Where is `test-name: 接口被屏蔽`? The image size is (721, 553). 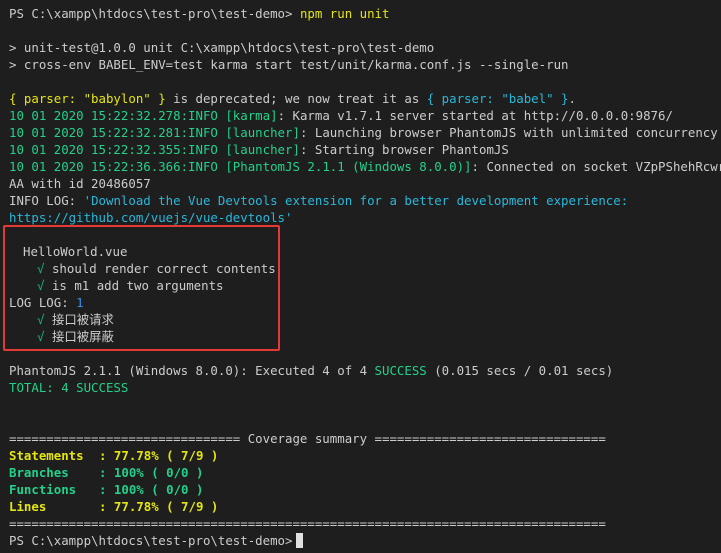
test-name: 接口被屏蔽 is located at coordinates (82, 336).